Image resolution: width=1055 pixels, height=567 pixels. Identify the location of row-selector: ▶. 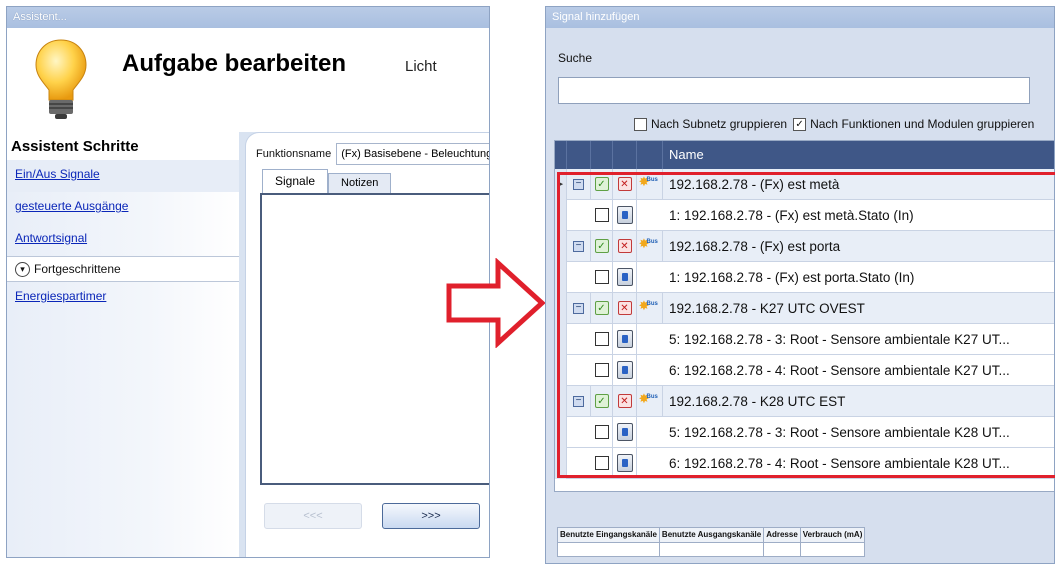
(561, 184).